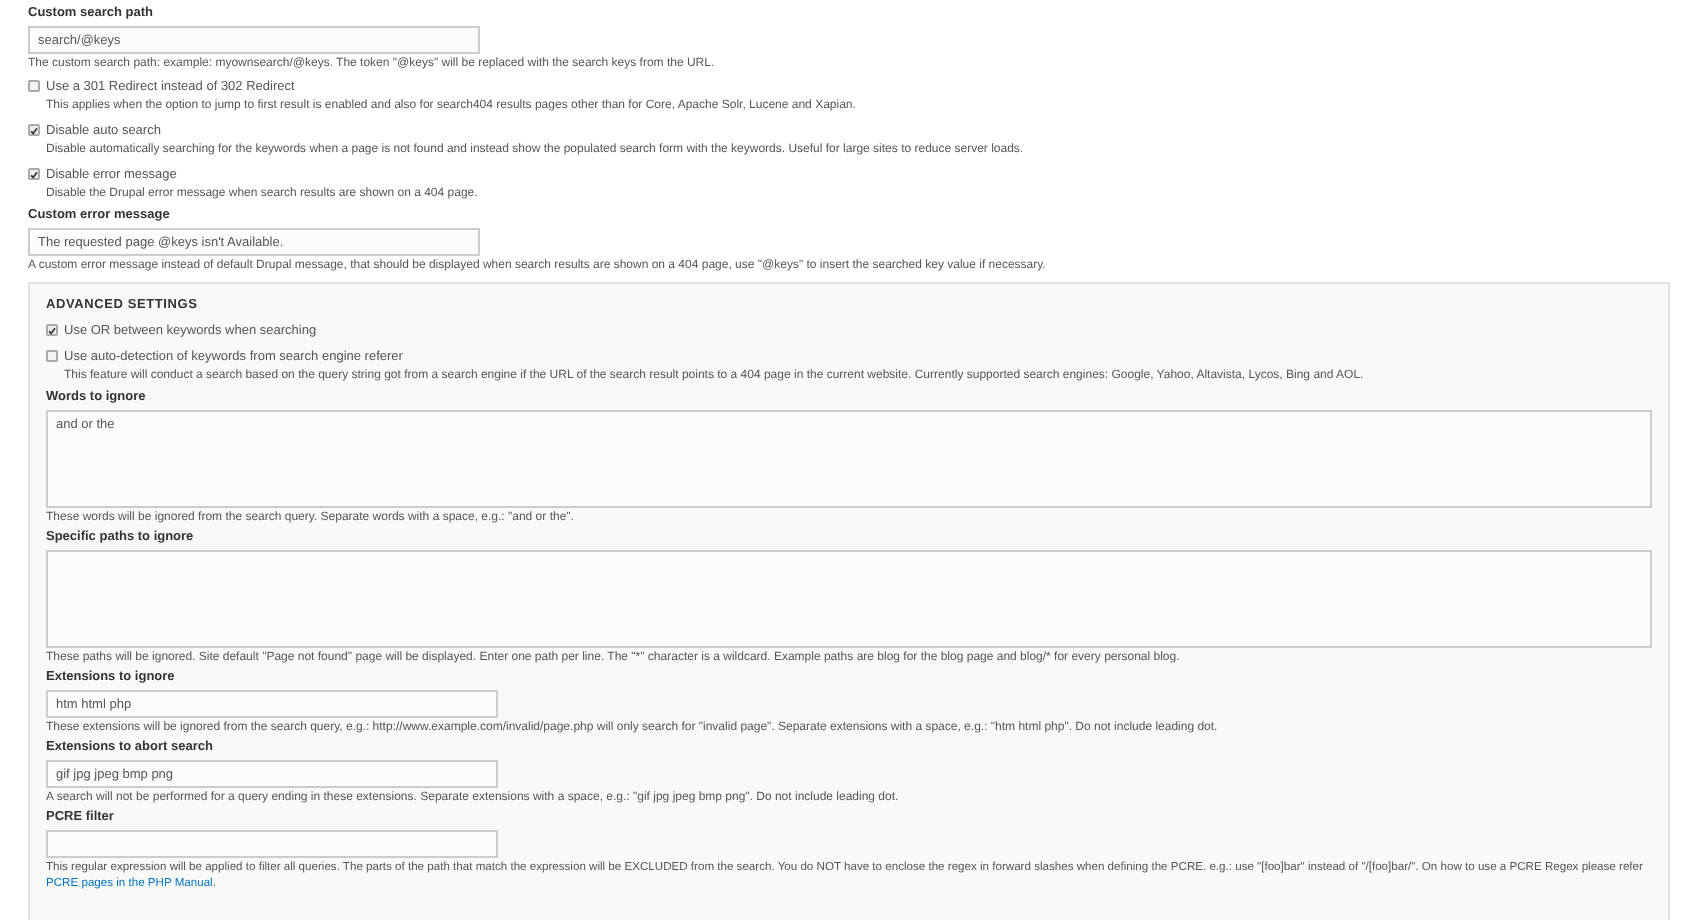 Image resolution: width=1700 pixels, height=920 pixels. Describe the element at coordinates (849, 599) in the screenshot. I see `text-area` at that location.